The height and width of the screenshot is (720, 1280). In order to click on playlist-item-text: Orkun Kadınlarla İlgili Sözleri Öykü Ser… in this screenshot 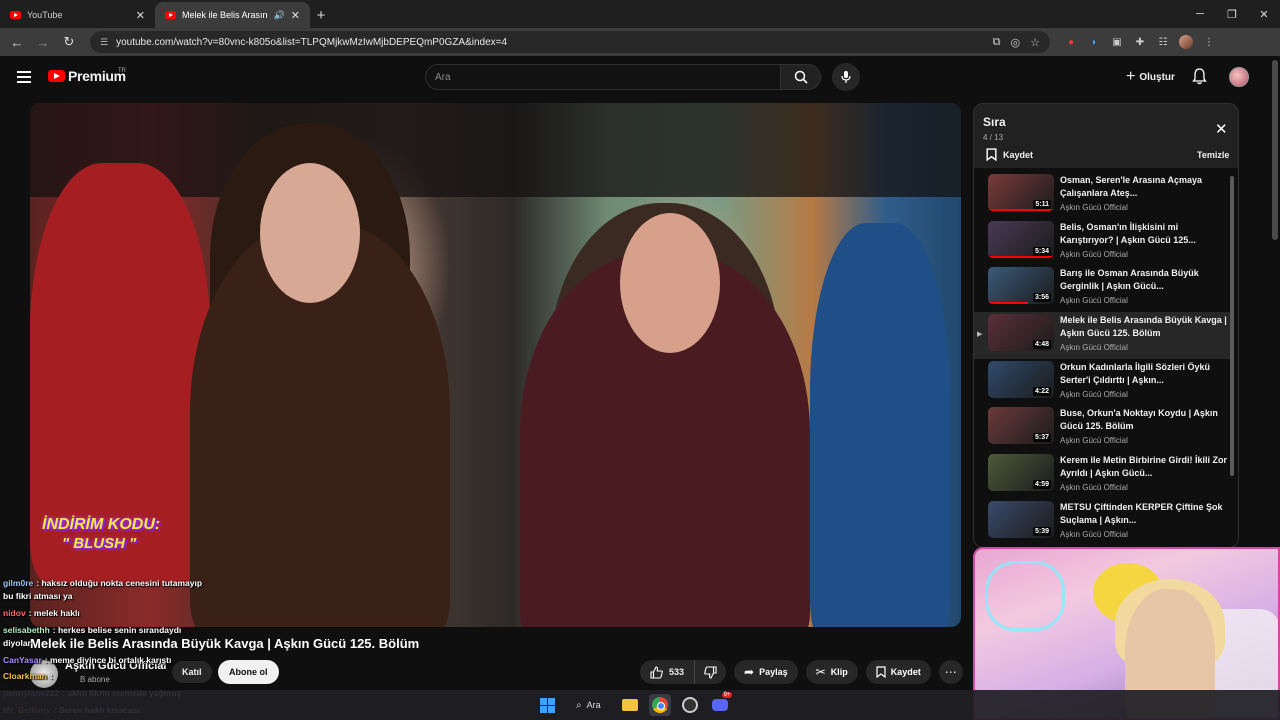, I will do `click(1144, 380)`.